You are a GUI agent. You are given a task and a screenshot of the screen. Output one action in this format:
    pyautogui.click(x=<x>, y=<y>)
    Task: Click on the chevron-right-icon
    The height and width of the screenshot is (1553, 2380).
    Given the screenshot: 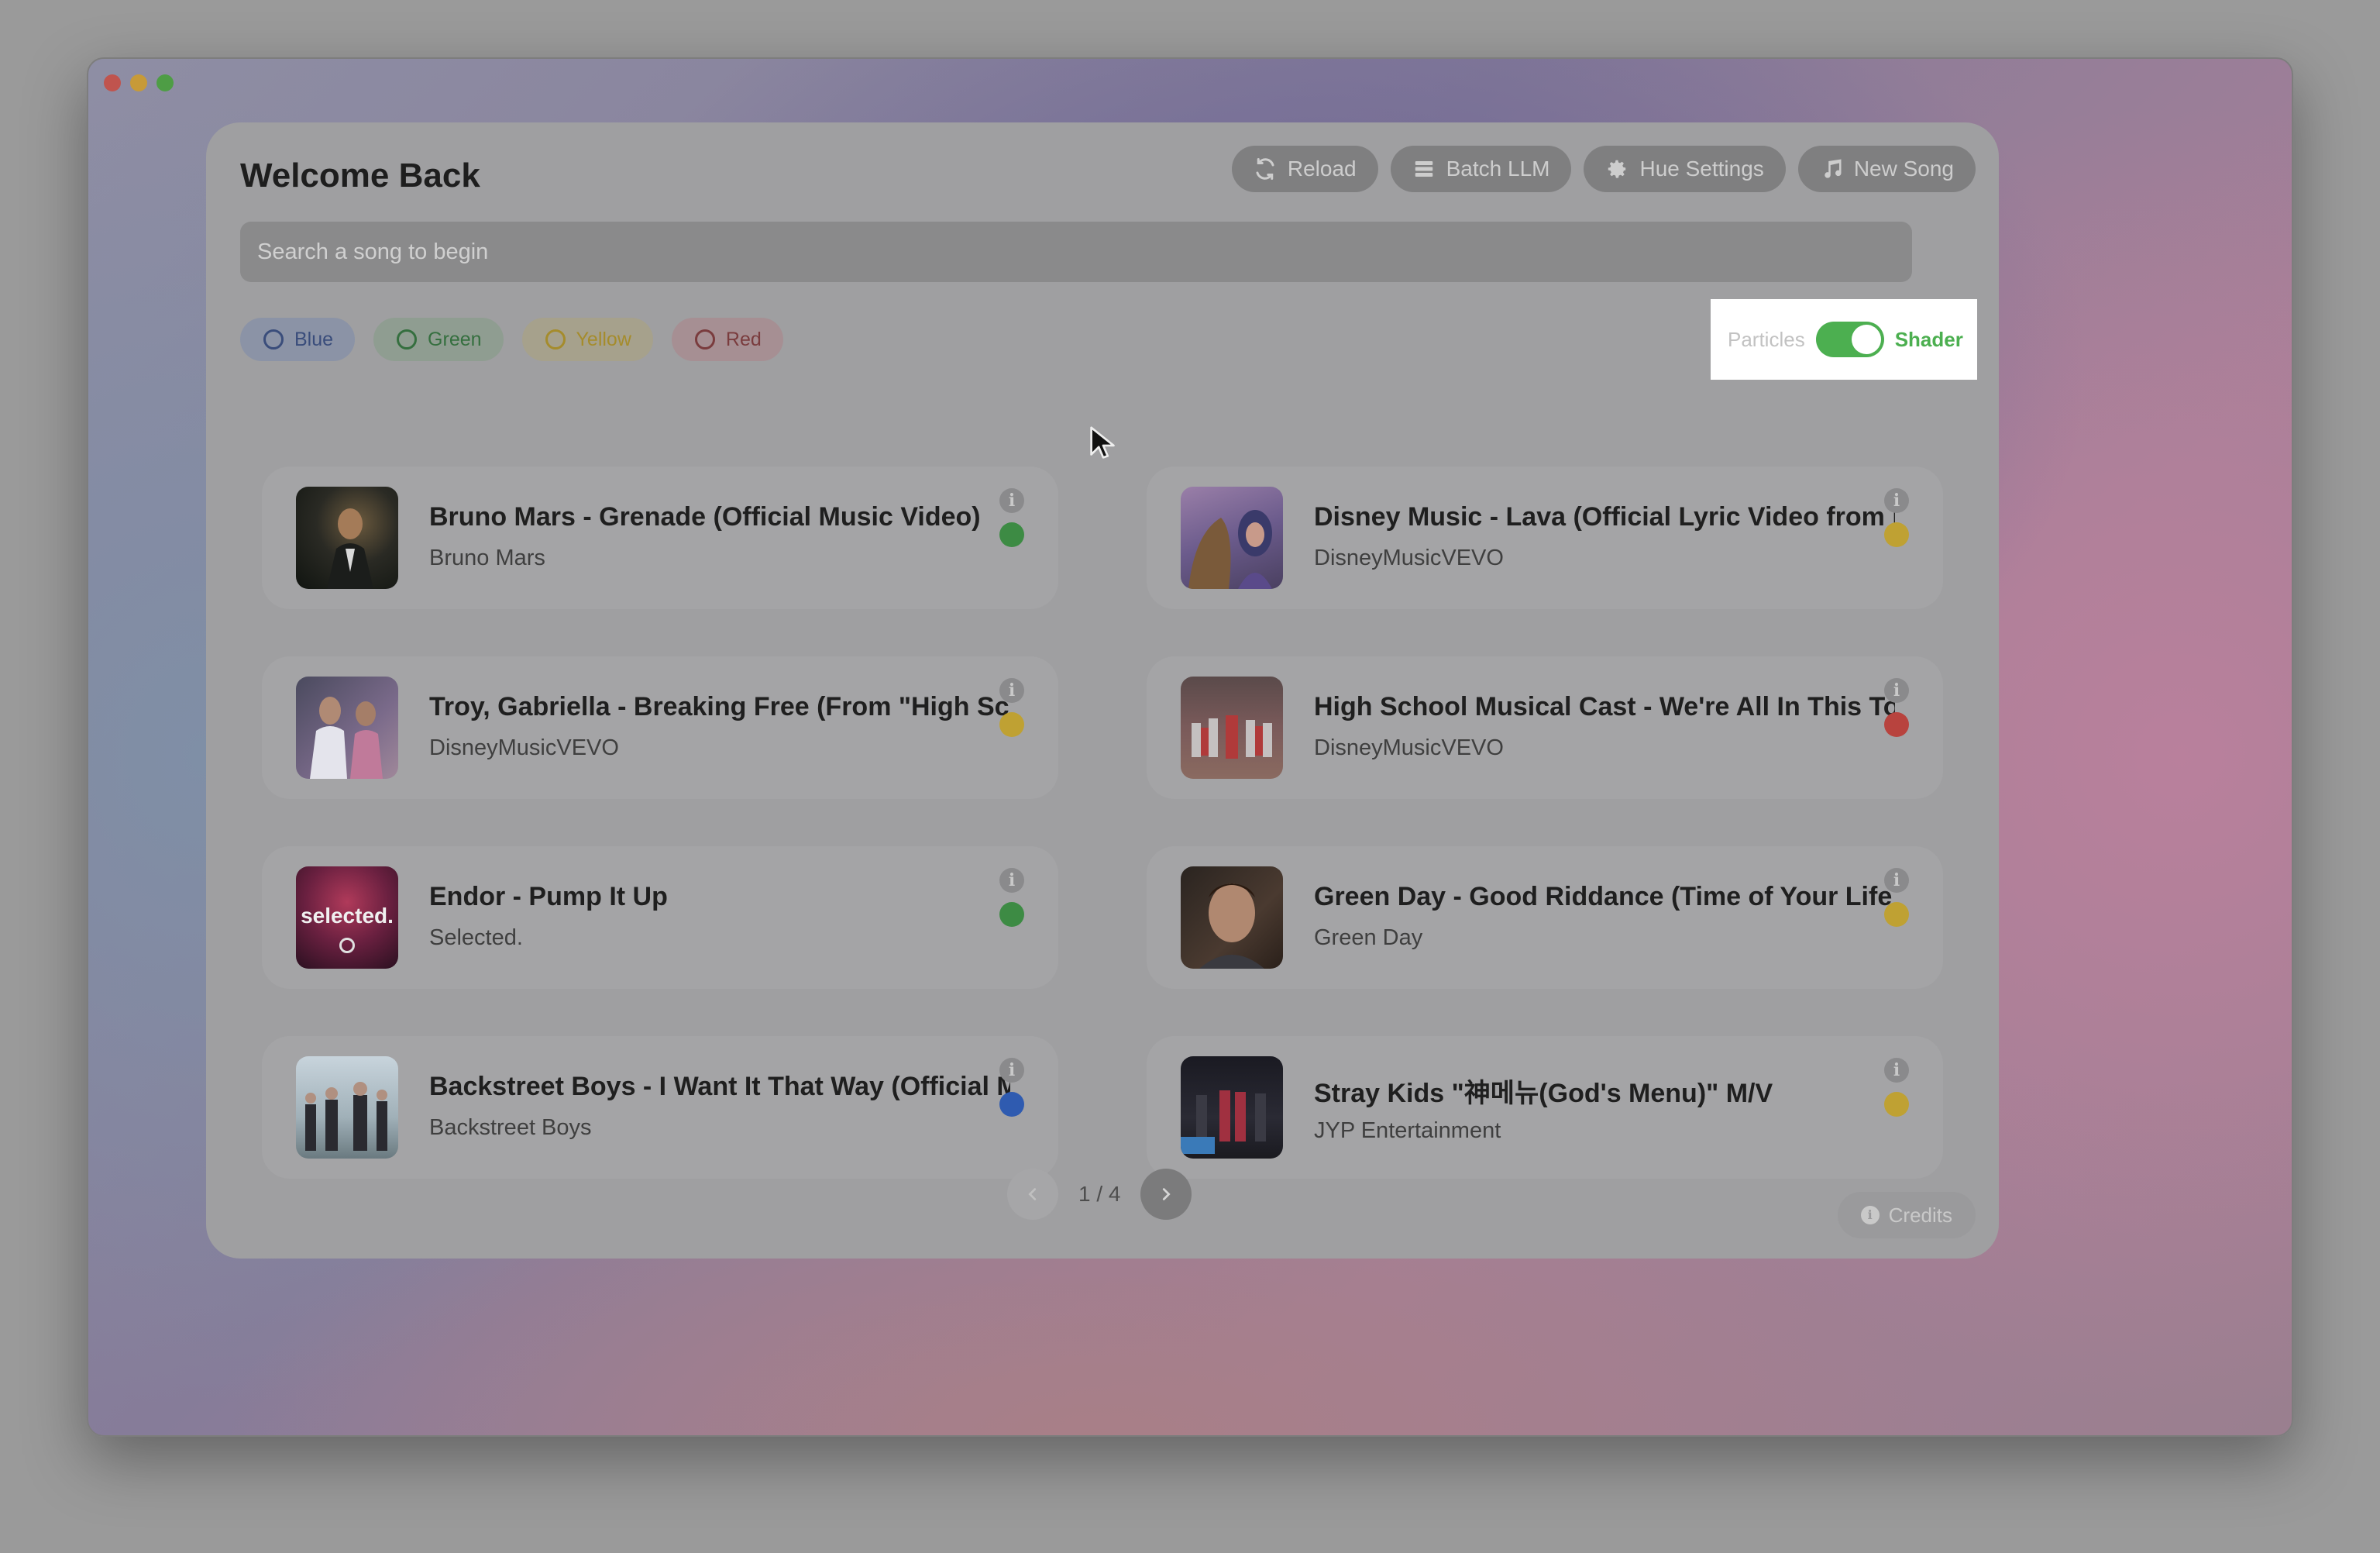 What is the action you would take?
    pyautogui.click(x=1167, y=1194)
    